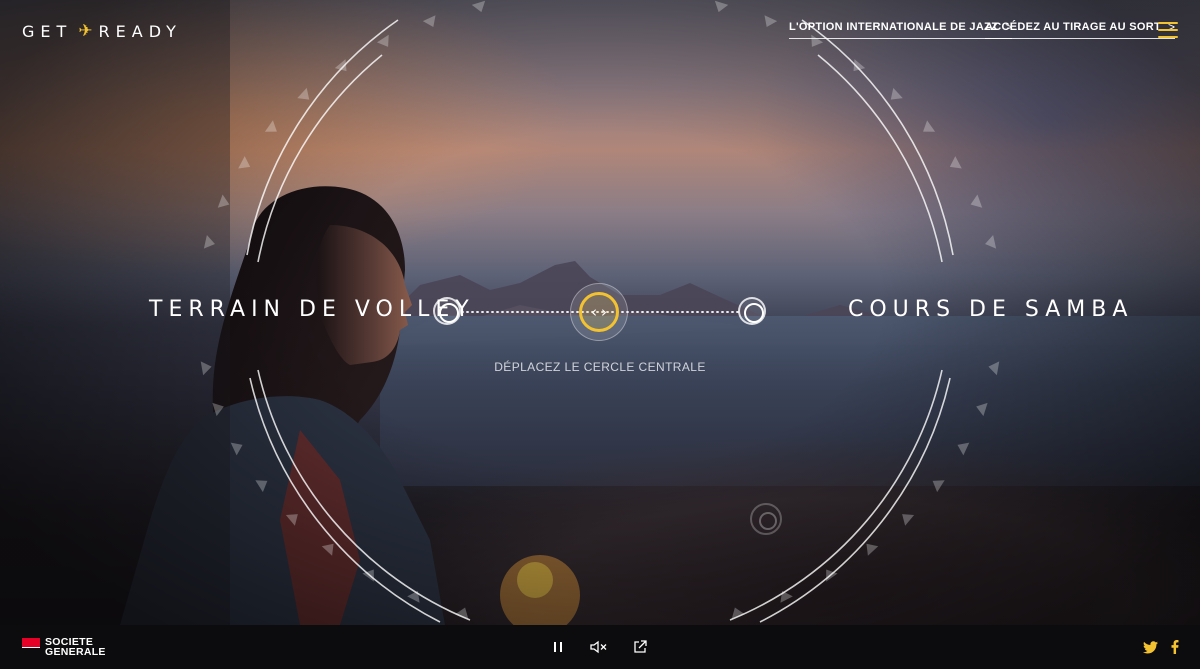 The height and width of the screenshot is (669, 1200). What do you see at coordinates (894, 27) in the screenshot?
I see `jazz-option-label: L'OPTION INTERNATIONALE DE JAZZ` at bounding box center [894, 27].